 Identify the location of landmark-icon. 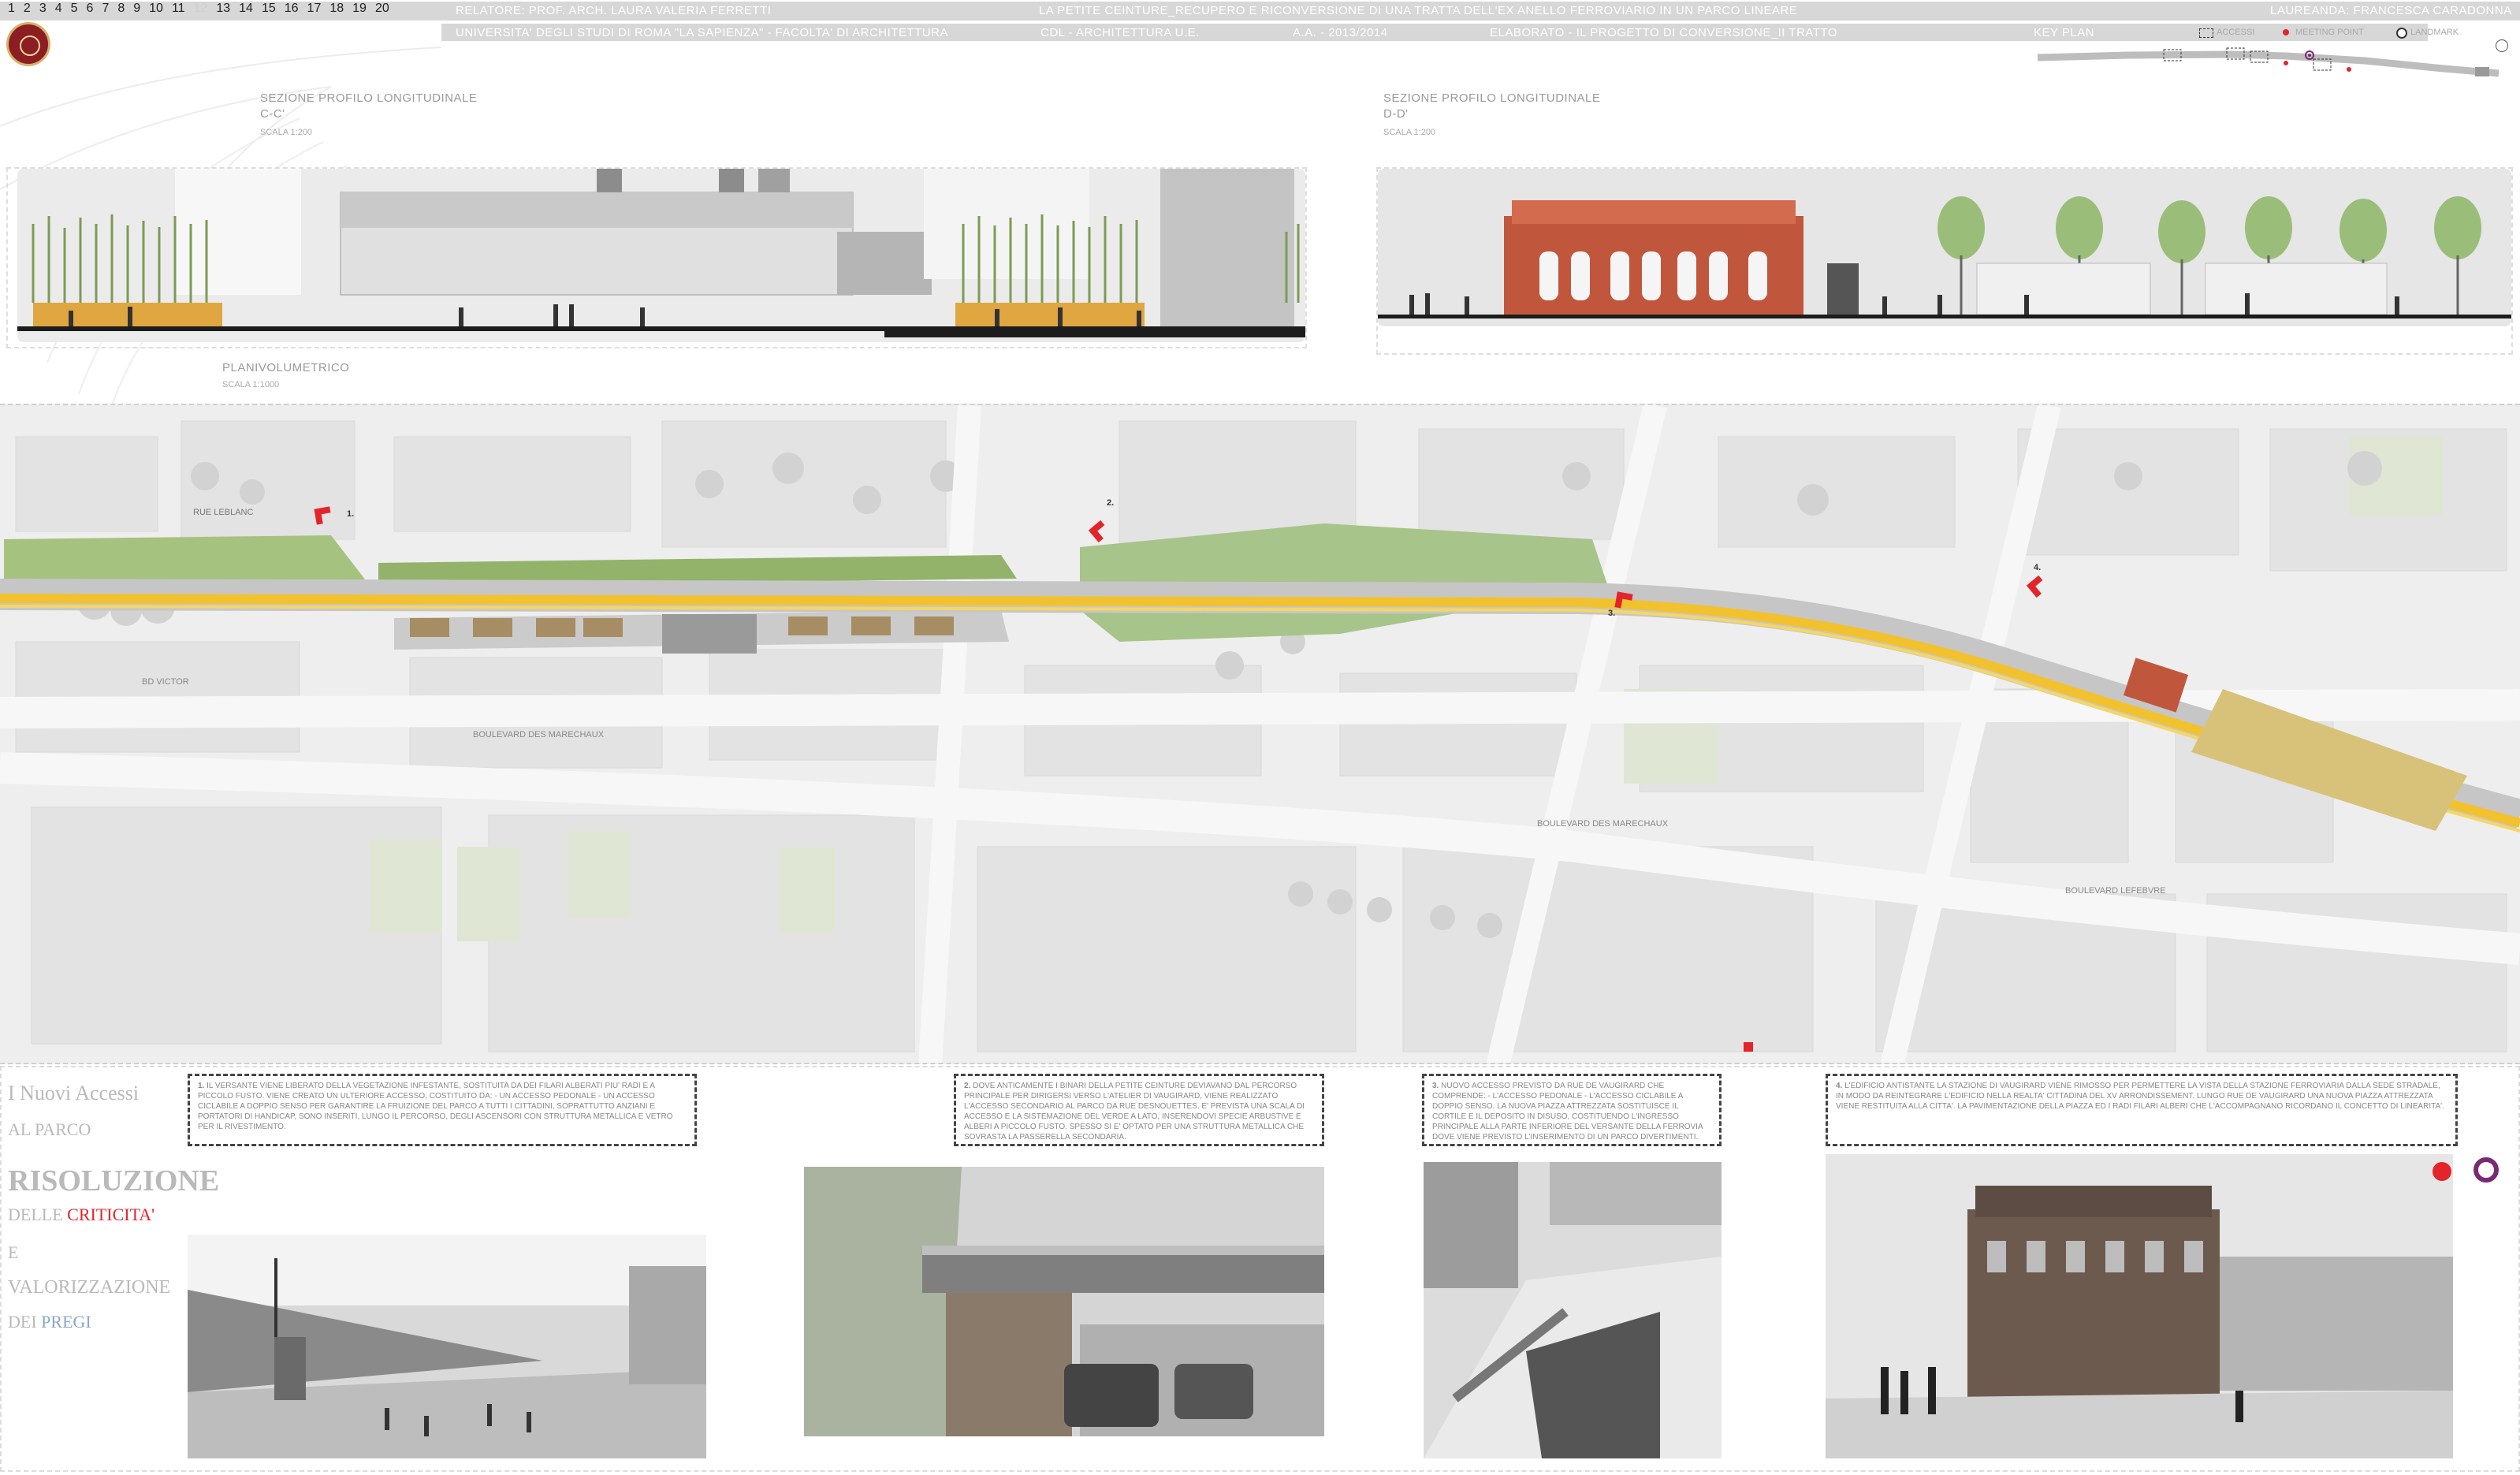
(2486, 1170).